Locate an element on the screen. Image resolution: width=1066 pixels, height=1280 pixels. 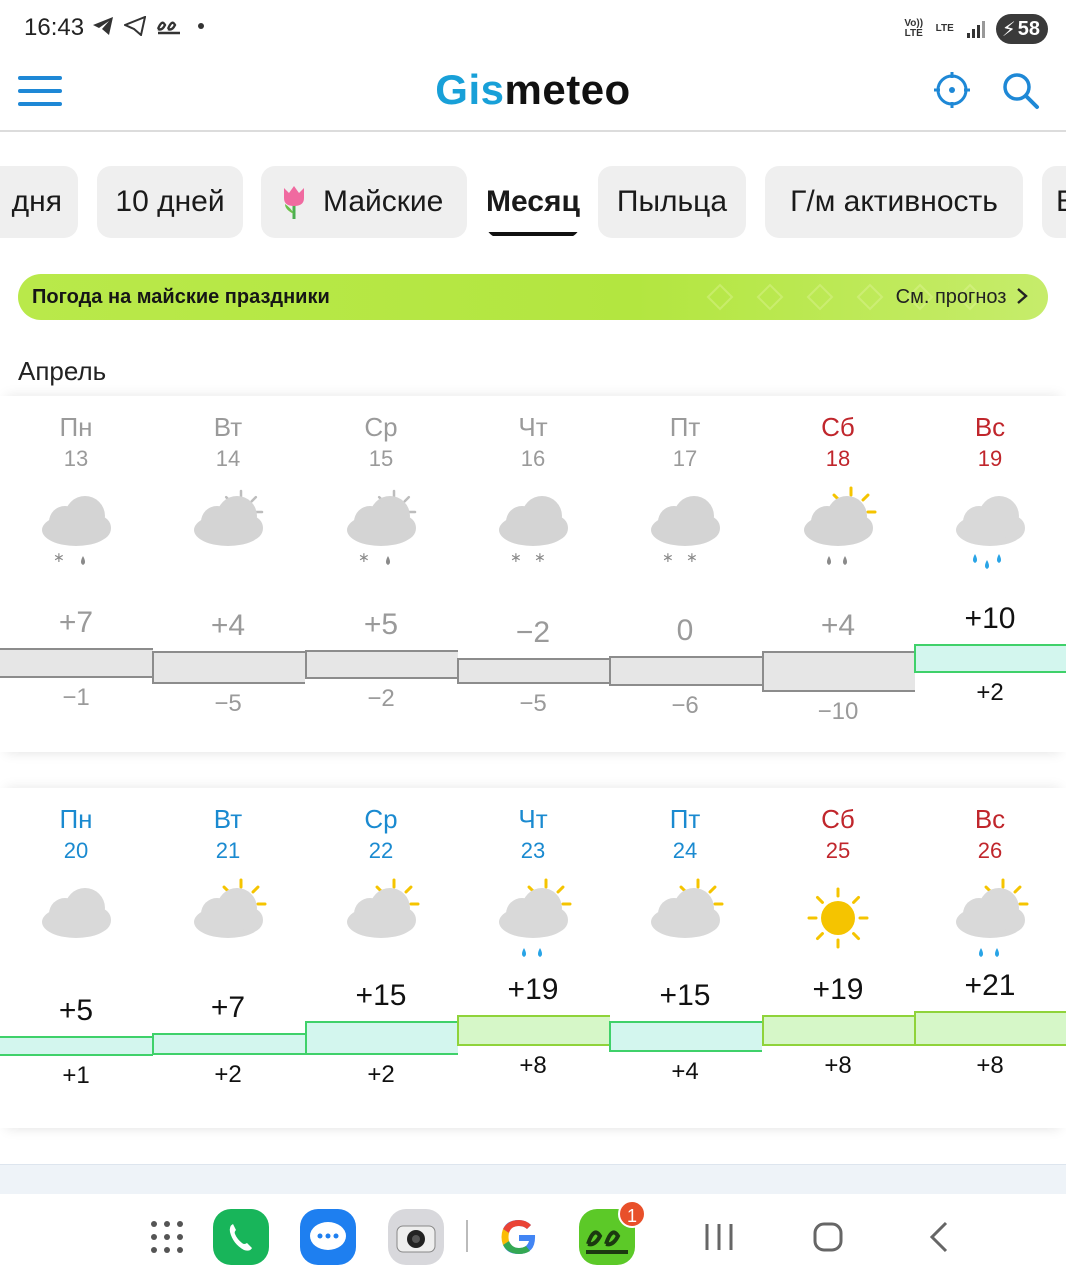
banner-link: См. прогноз is located at coordinates (962, 297).